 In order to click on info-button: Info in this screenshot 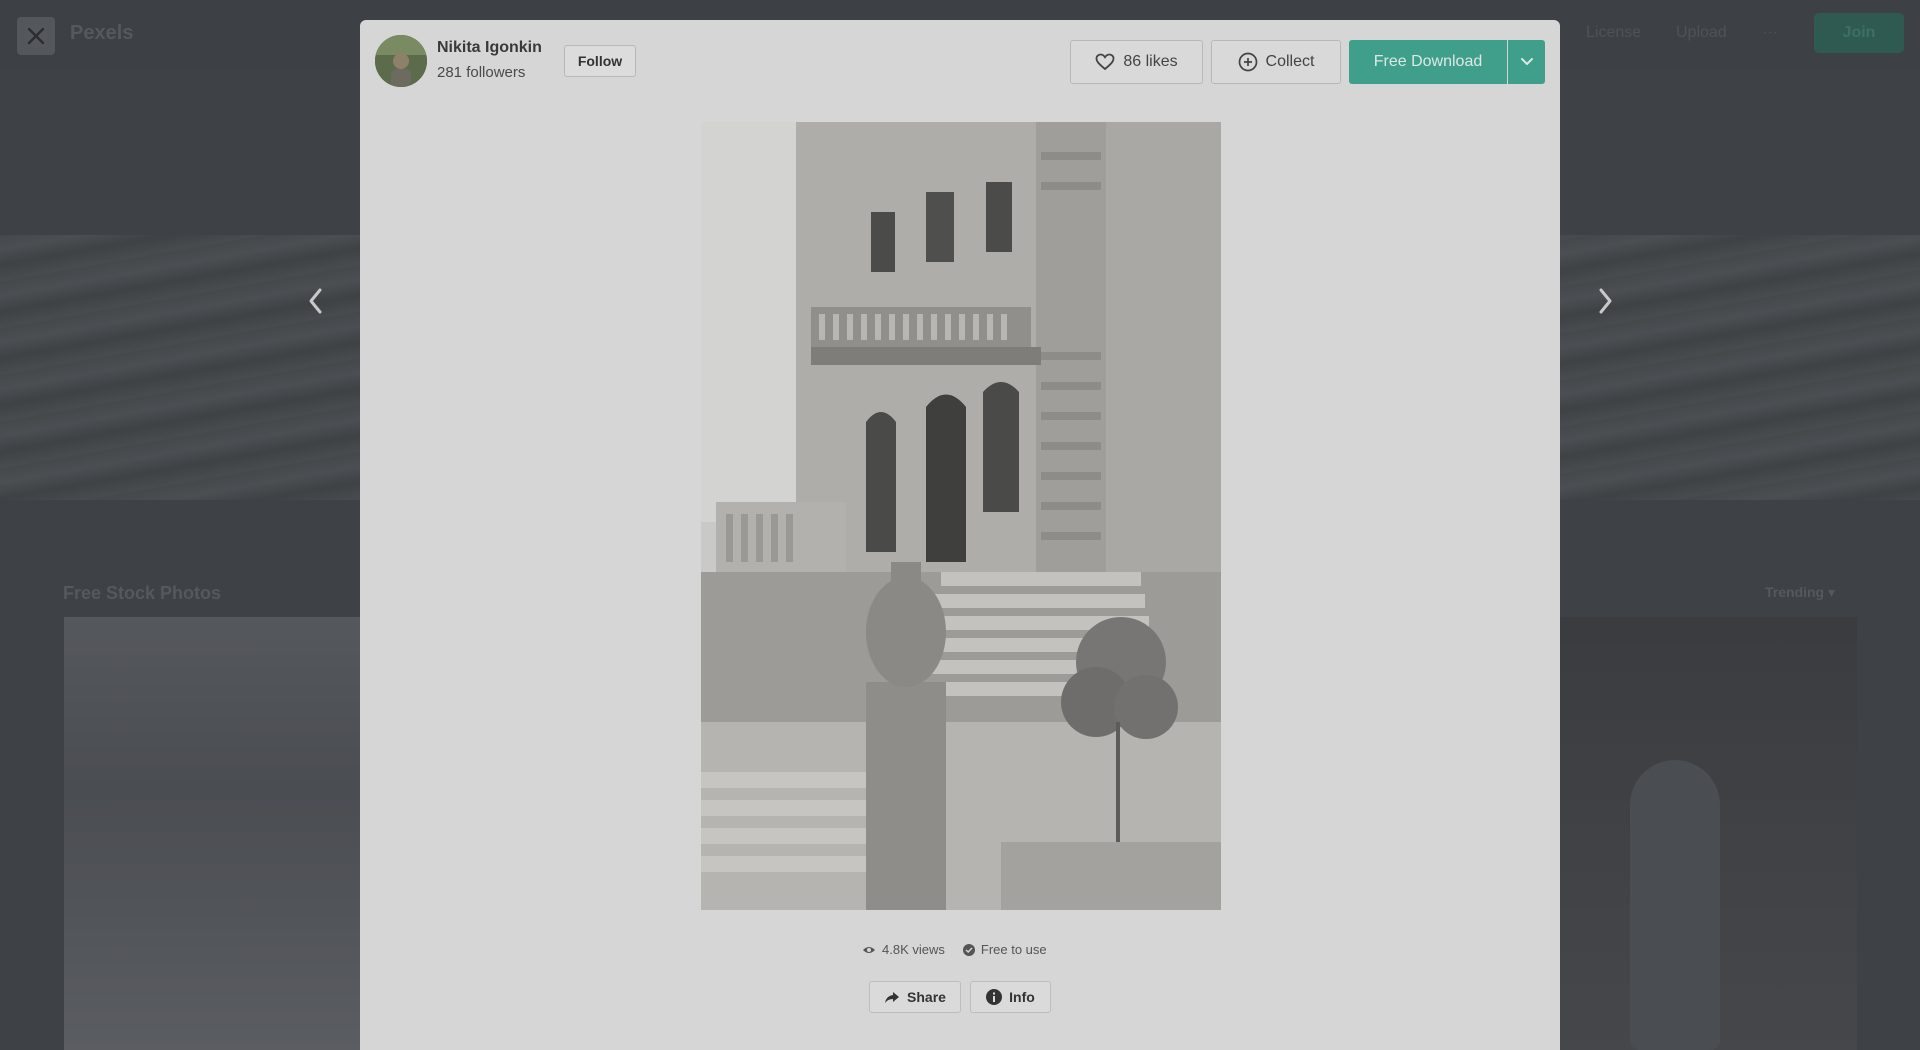, I will do `click(1010, 997)`.